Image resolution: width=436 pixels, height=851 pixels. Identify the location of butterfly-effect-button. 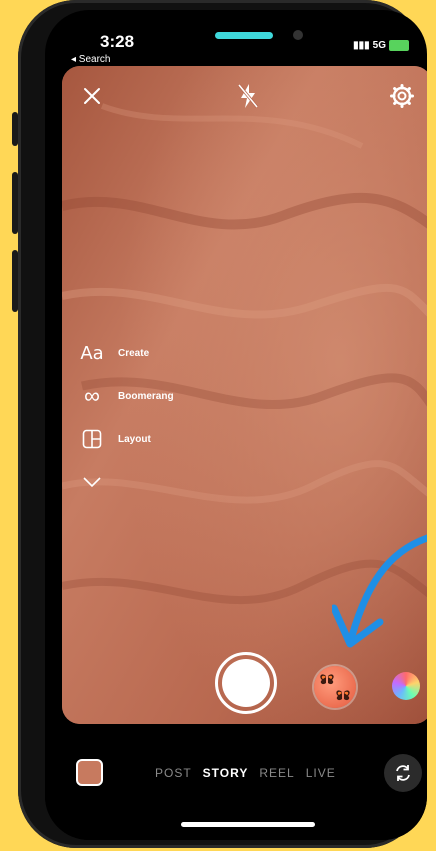
(335, 687).